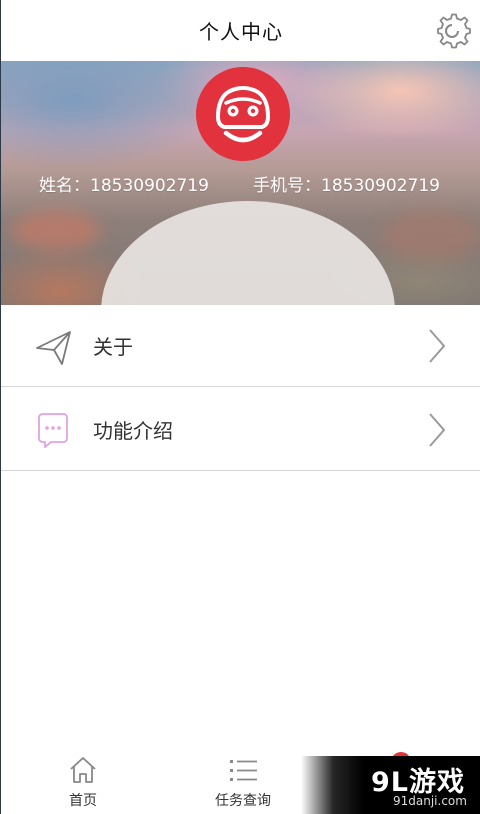  I want to click on banner-dome, so click(248, 253).